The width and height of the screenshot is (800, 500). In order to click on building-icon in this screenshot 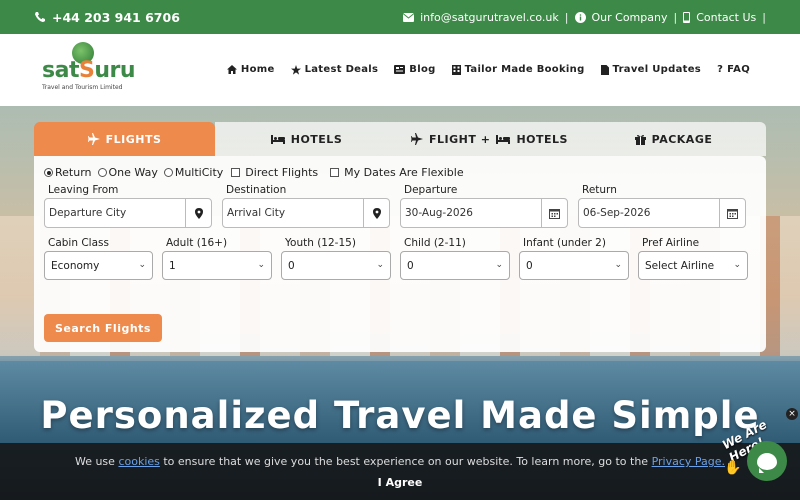, I will do `click(456, 69)`.